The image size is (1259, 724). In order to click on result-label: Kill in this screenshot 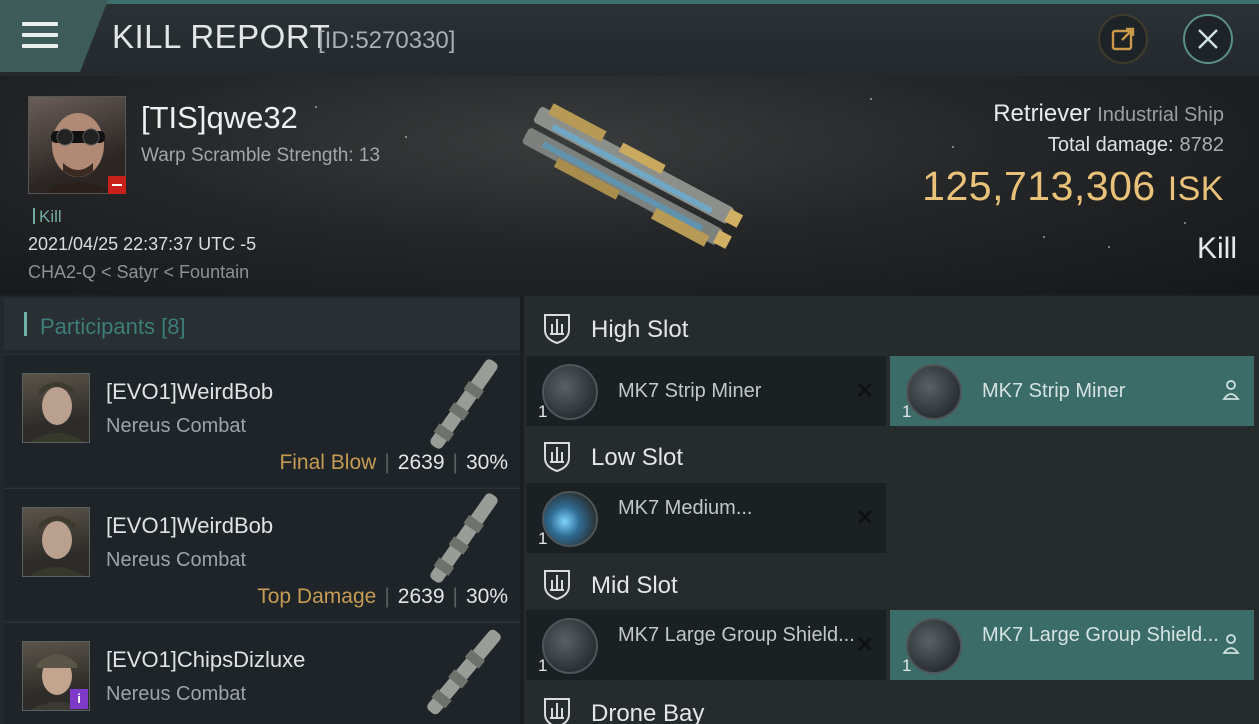, I will do `click(1216, 248)`.